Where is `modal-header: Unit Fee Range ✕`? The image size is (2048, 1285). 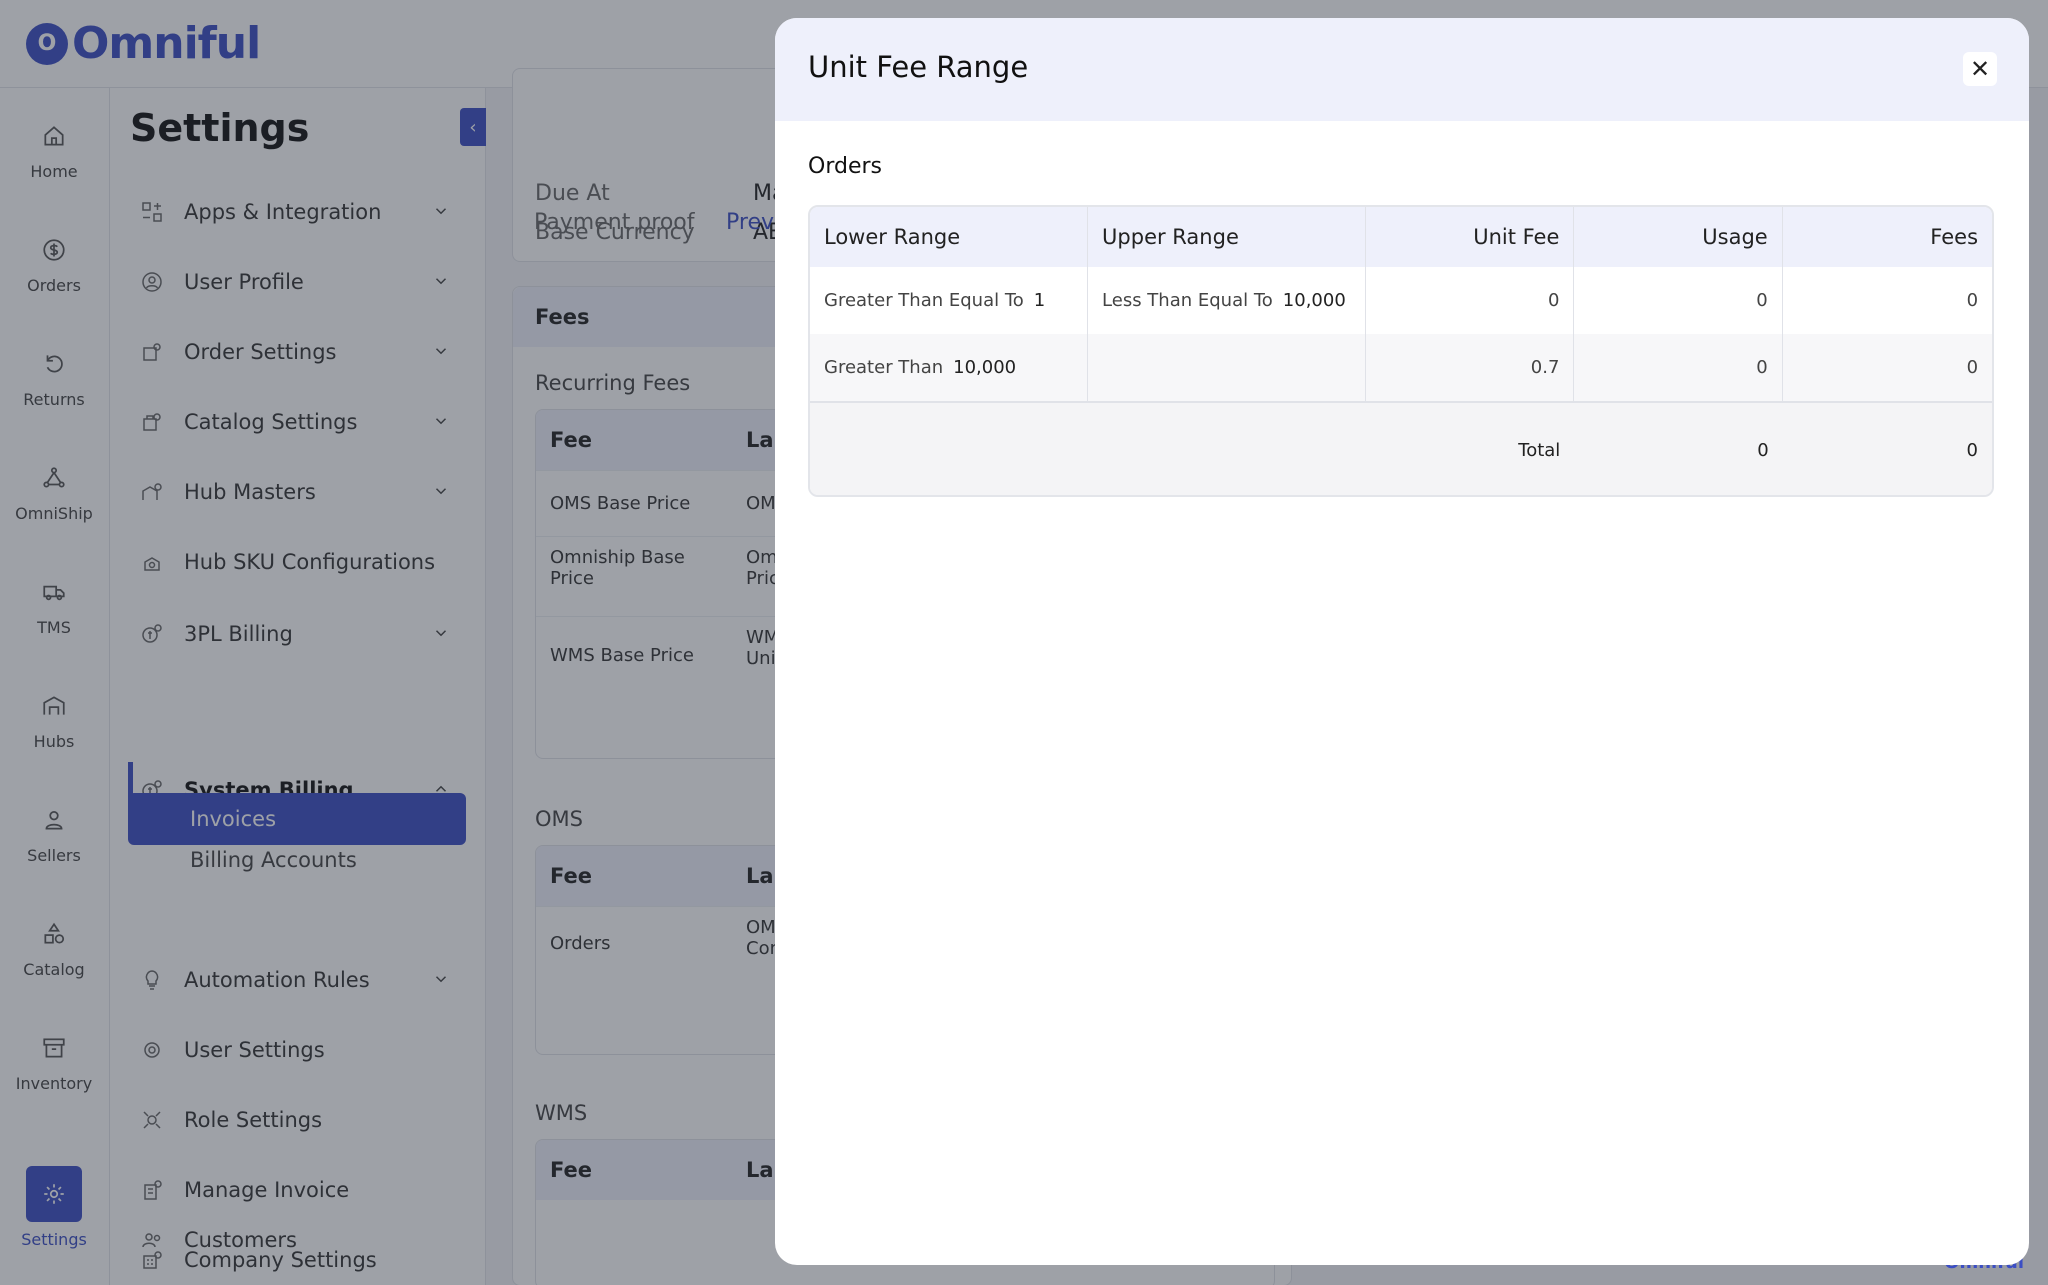
modal-header: Unit Fee Range ✕ is located at coordinates (1402, 69).